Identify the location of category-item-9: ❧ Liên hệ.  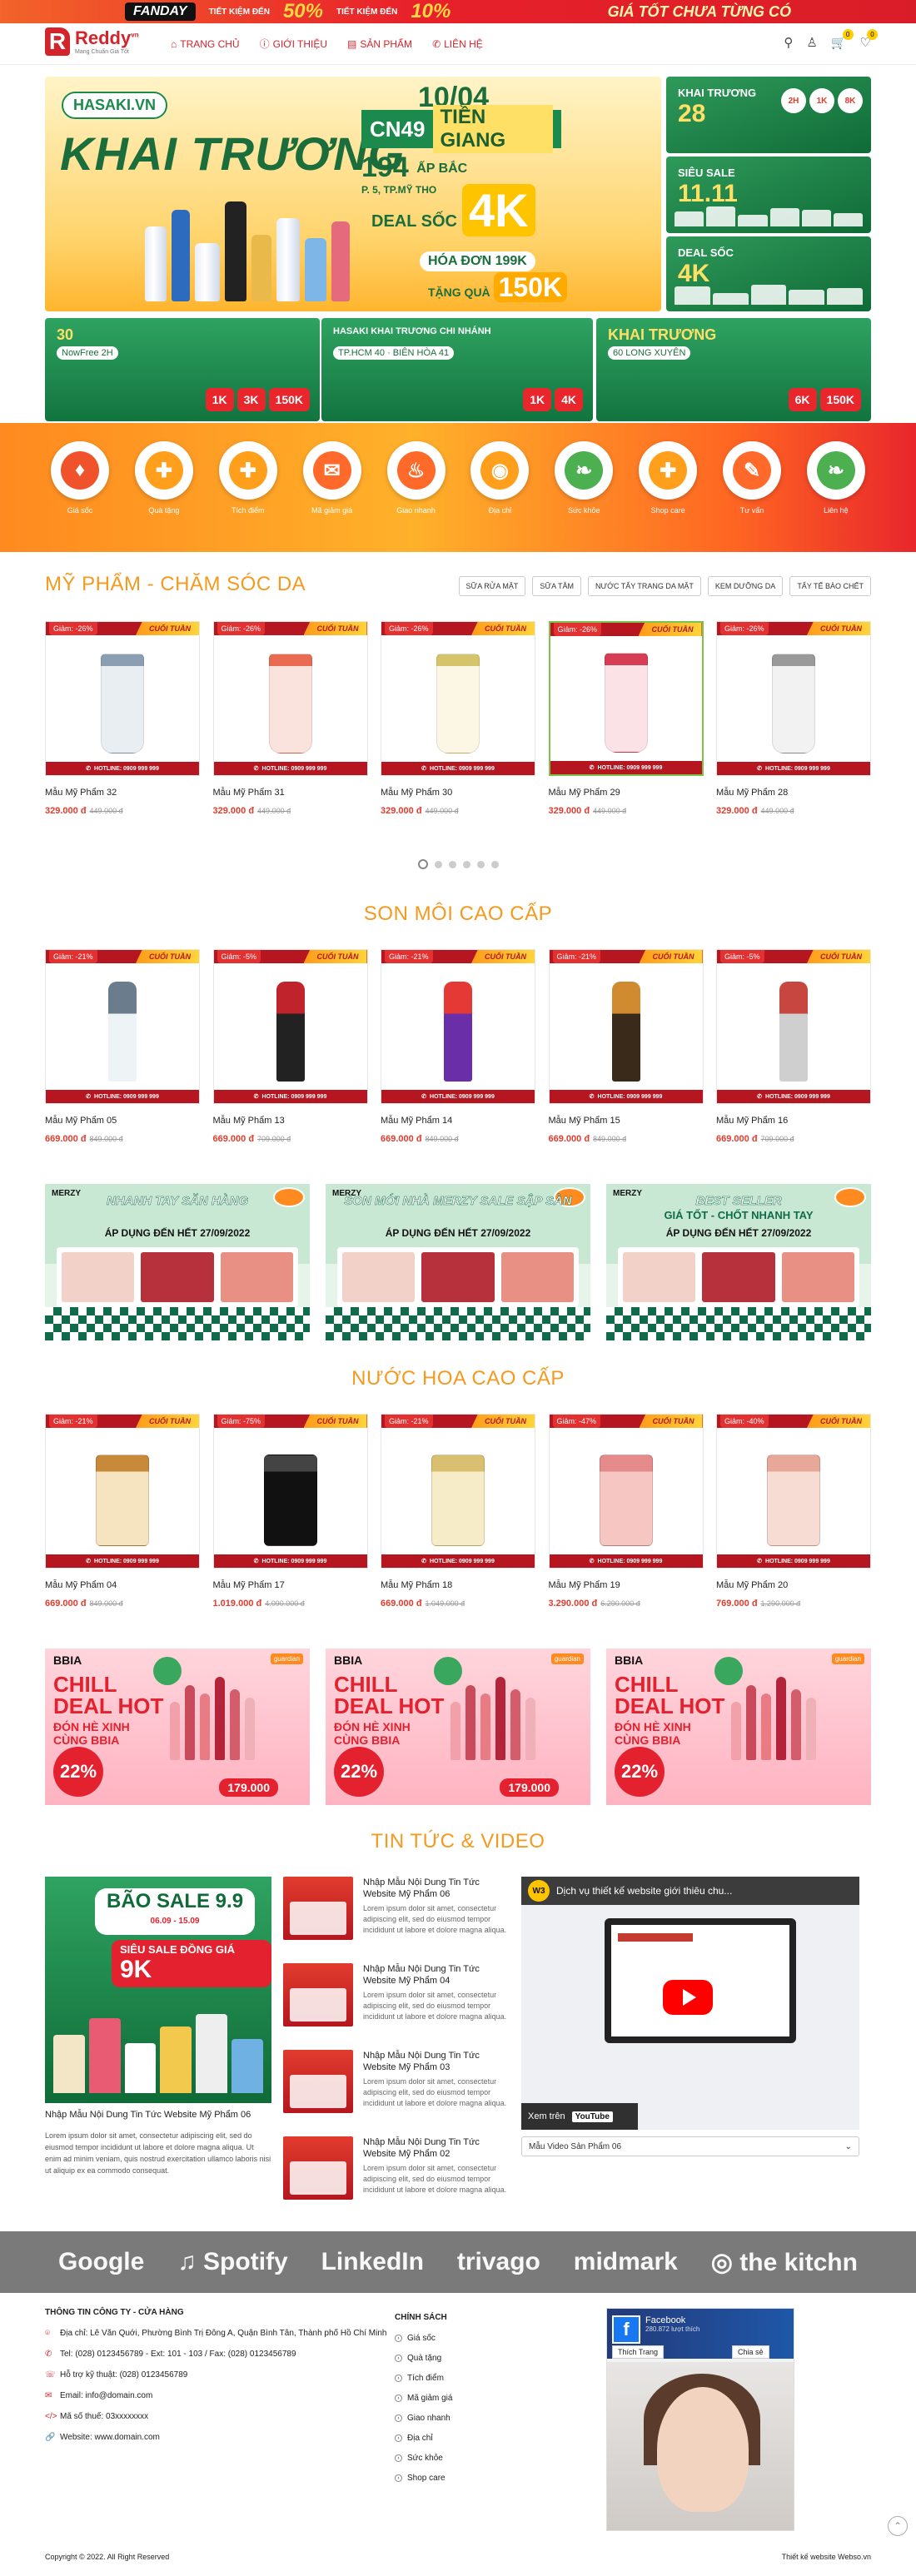
(836, 478).